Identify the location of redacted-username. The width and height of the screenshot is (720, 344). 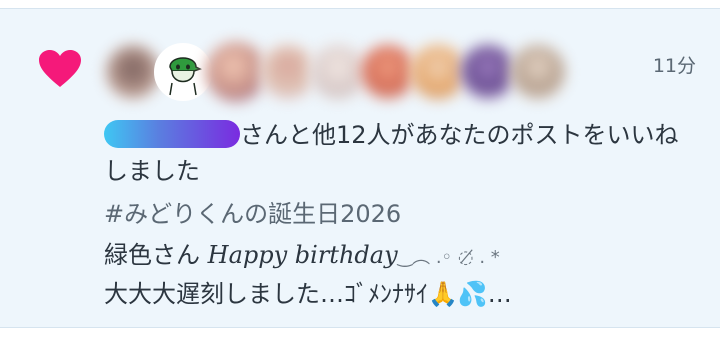
(172, 134).